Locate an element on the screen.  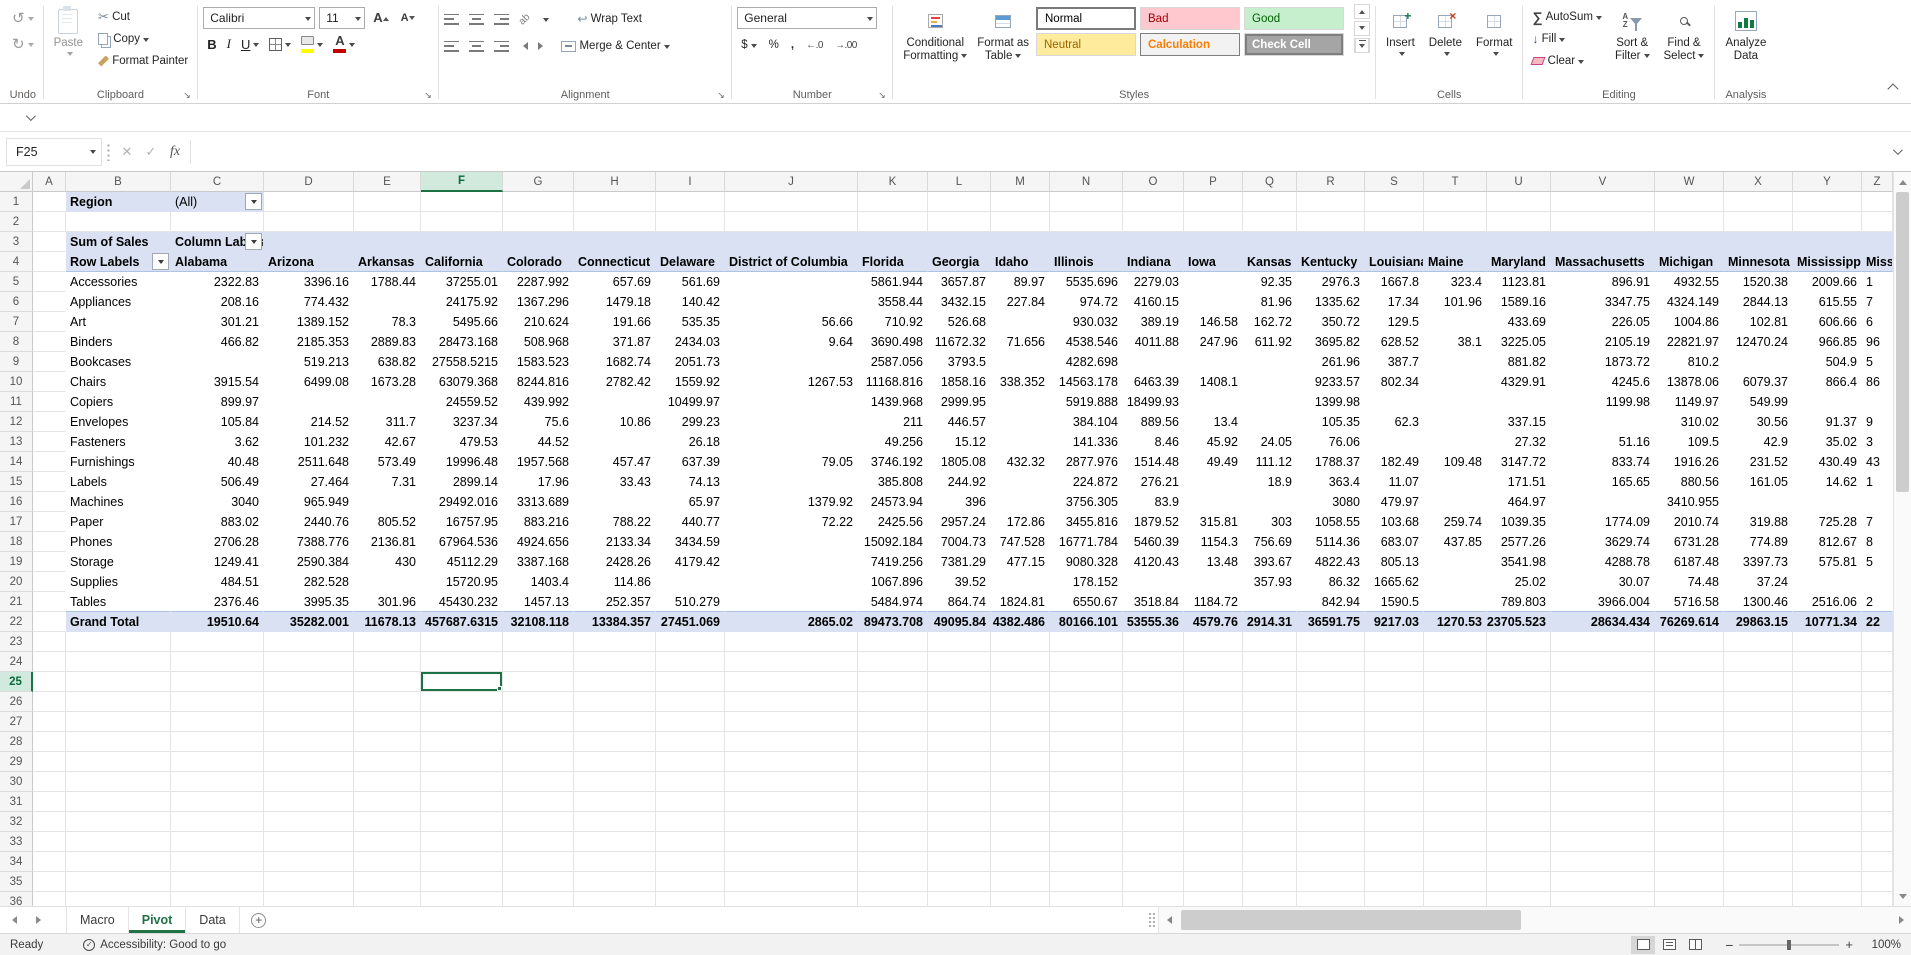
cell-N28 is located at coordinates (1086, 742).